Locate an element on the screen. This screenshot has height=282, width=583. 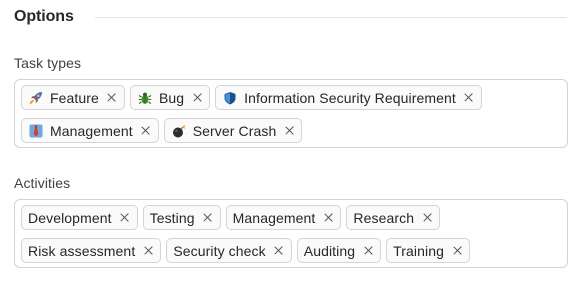
bomb-icon is located at coordinates (179, 131).